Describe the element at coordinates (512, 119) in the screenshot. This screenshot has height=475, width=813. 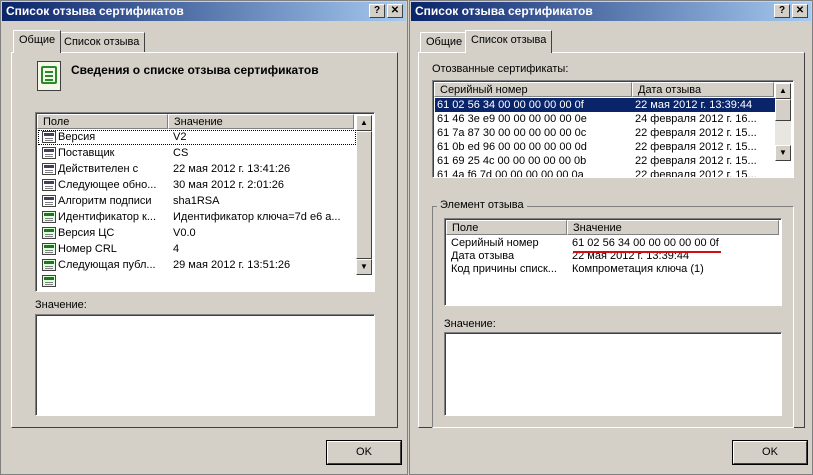
I see `serial-number: 61 46 3e e9 00 00 00 00 00 0e` at that location.